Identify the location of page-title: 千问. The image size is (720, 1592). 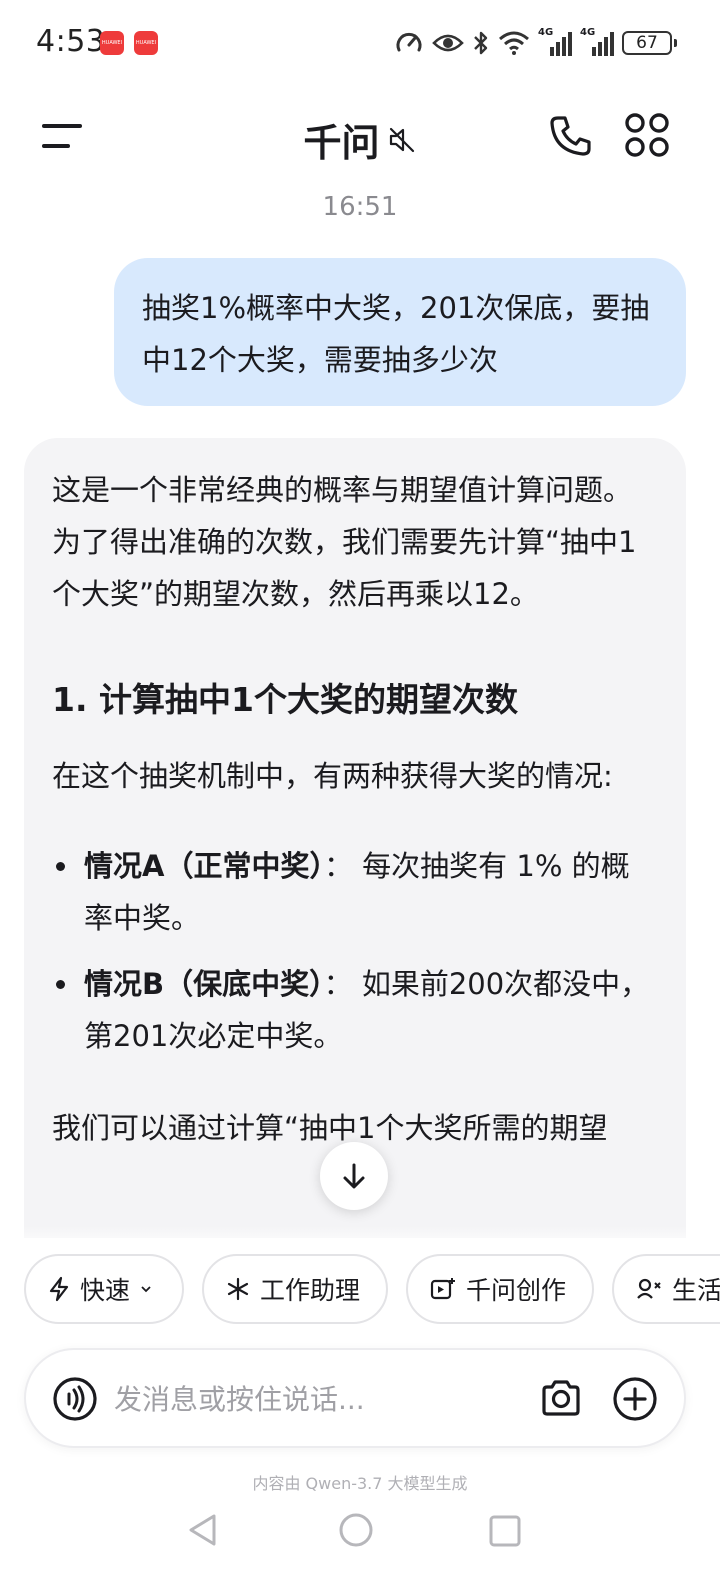
(341, 143).